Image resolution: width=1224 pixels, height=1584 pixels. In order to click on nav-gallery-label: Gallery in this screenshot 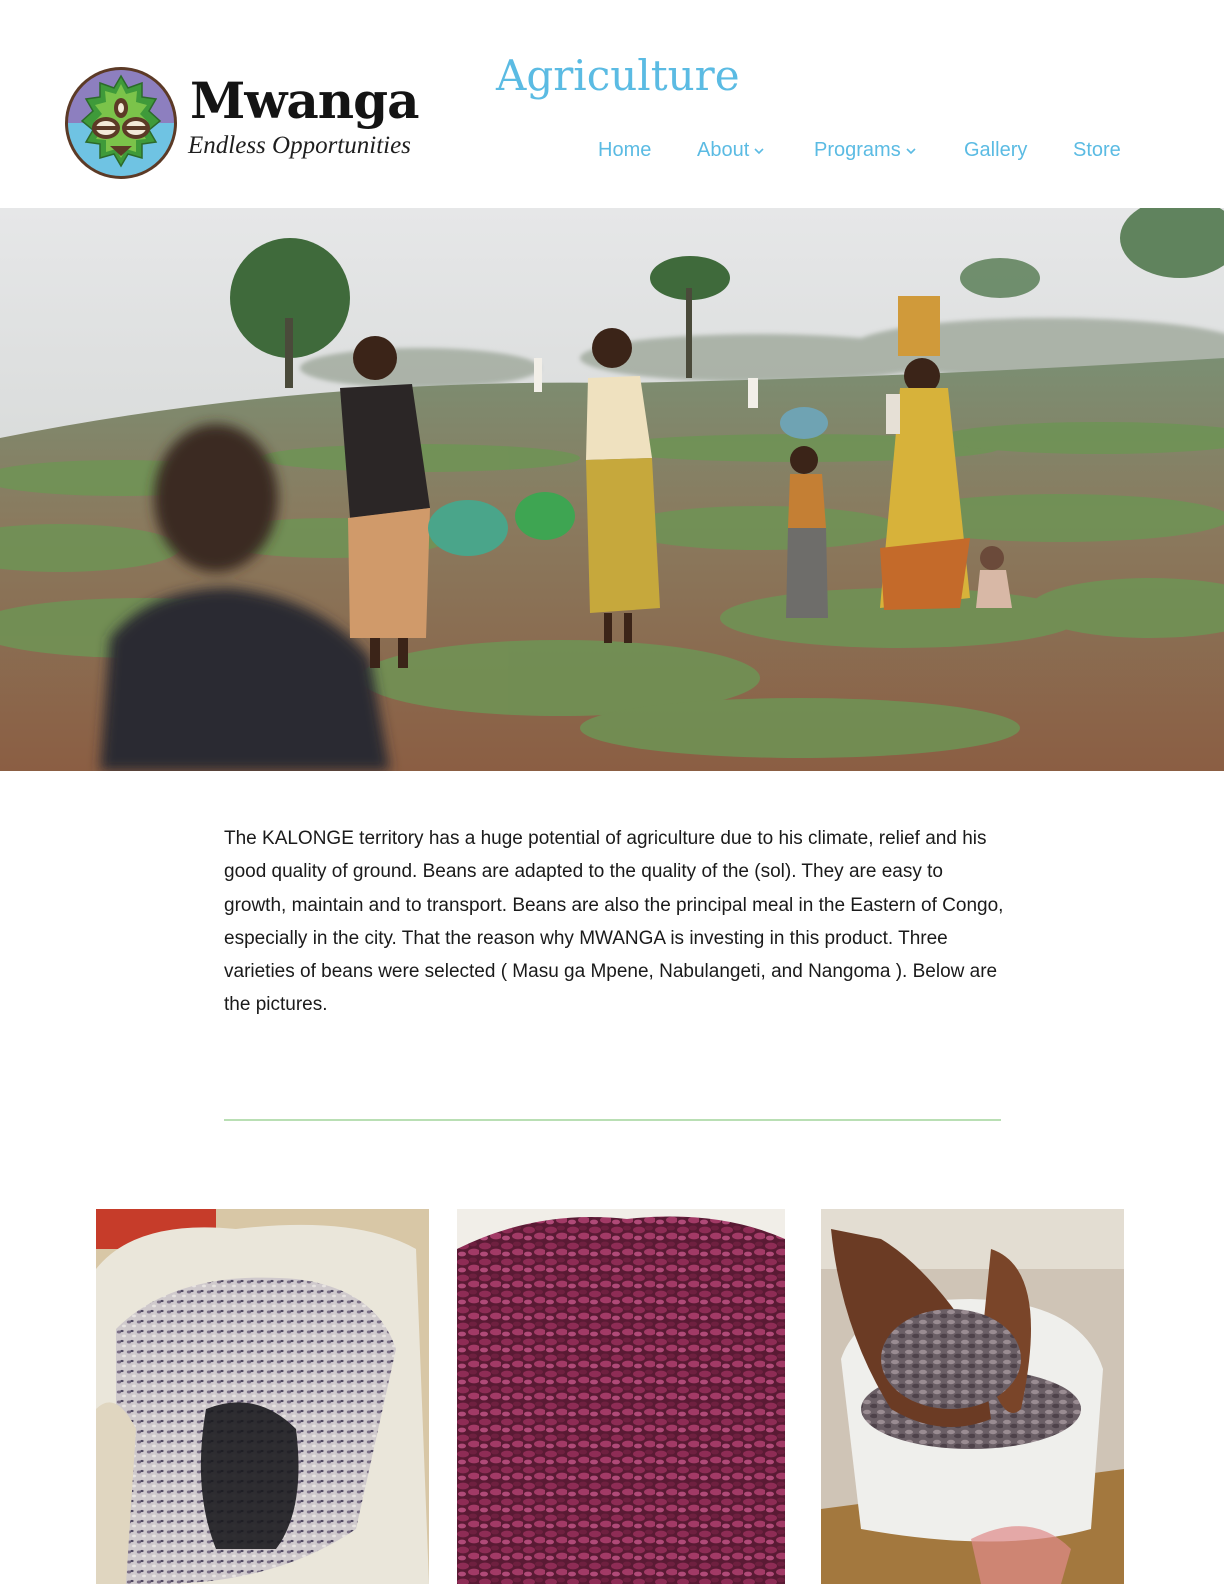, I will do `click(996, 150)`.